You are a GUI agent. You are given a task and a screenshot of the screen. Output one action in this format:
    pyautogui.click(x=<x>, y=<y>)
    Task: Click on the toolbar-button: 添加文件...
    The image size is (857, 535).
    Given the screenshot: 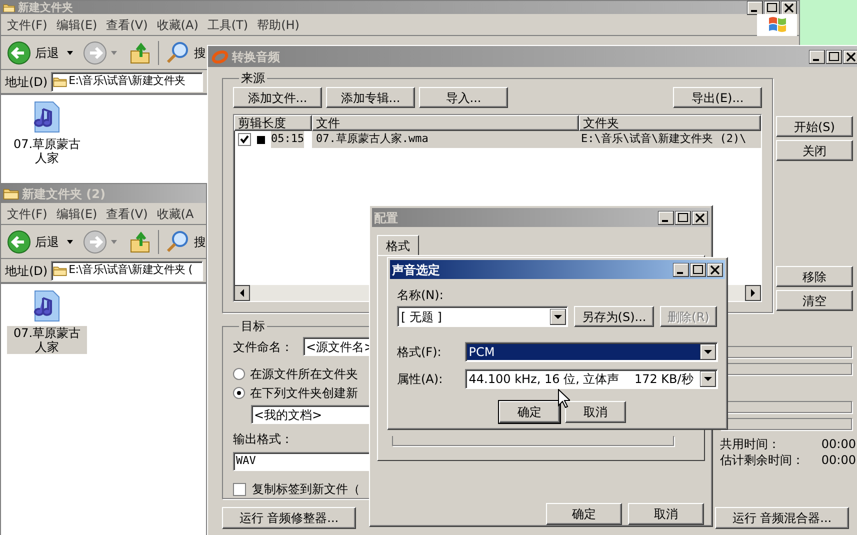 What is the action you would take?
    pyautogui.click(x=277, y=97)
    